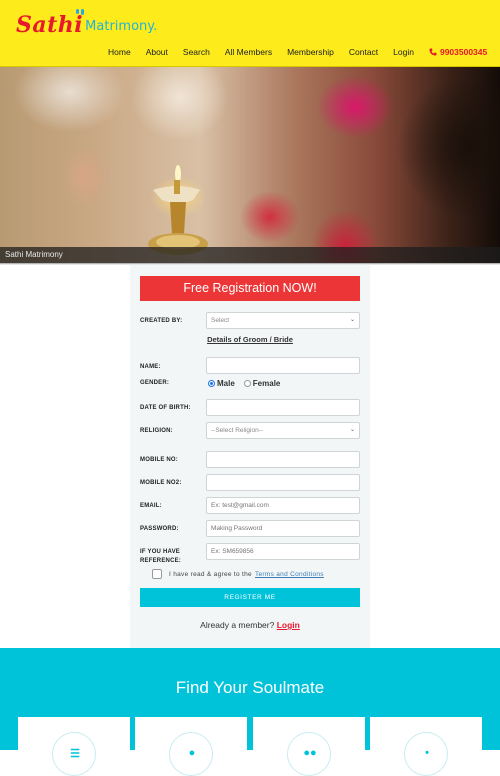  I want to click on mobile2-label: MOBILE NO2:, so click(161, 483).